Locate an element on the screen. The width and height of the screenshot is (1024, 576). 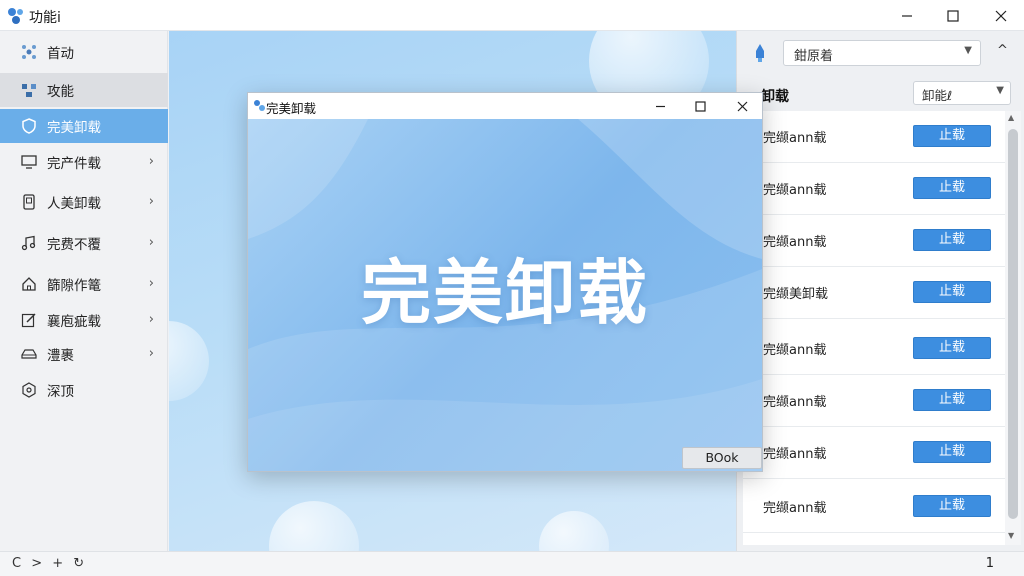
dialog-heading: 完美卸载 is located at coordinates (505, 293).